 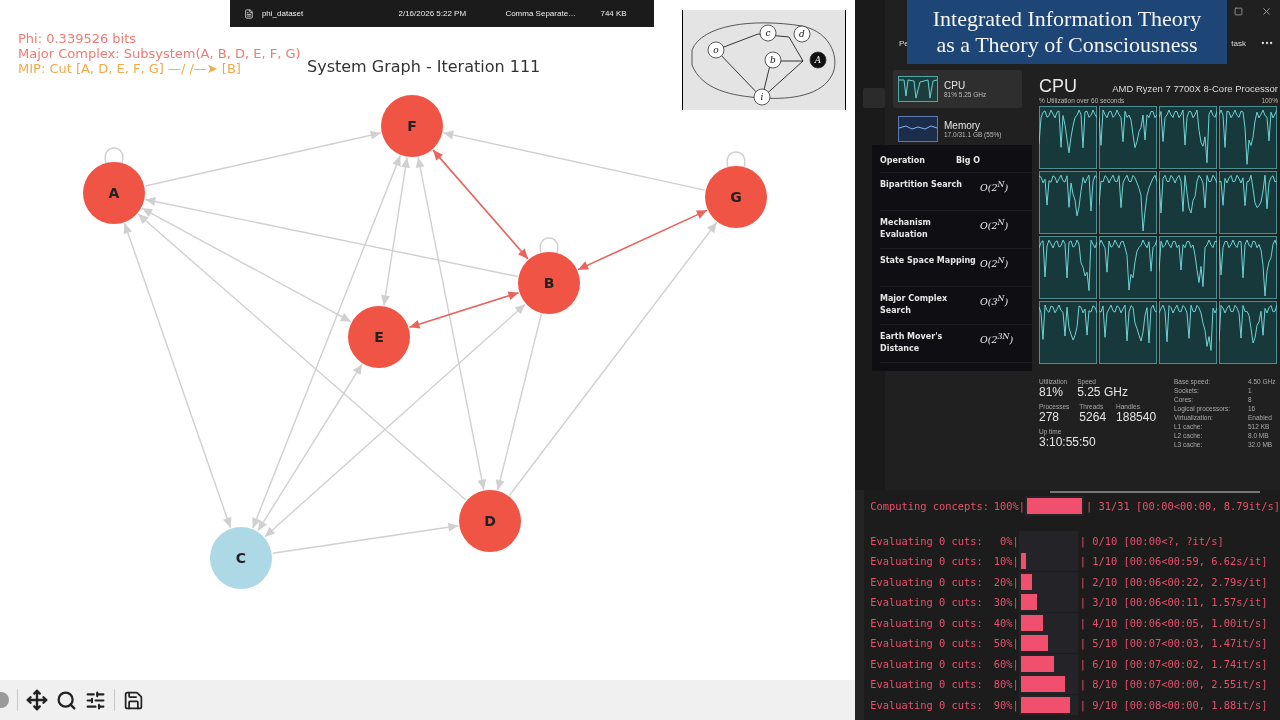 What do you see at coordinates (283, 13) in the screenshot?
I see `file-name: phi_dataset` at bounding box center [283, 13].